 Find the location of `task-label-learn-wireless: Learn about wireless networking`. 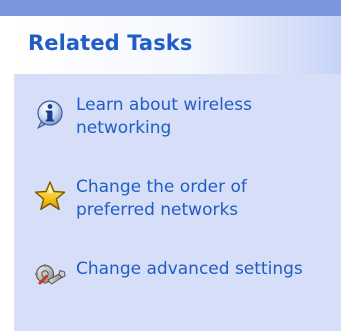

task-label-learn-wireless: Learn about wireless networking is located at coordinates (201, 117).